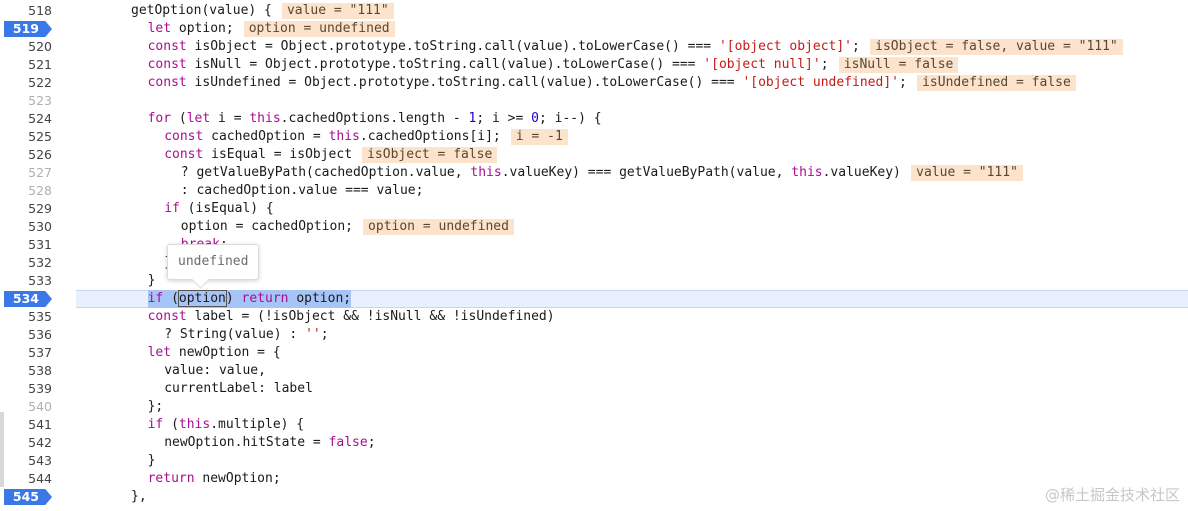 The width and height of the screenshot is (1188, 511). Describe the element at coordinates (594, 29) in the screenshot. I see `code-line: 519 let option; option = undefined` at that location.